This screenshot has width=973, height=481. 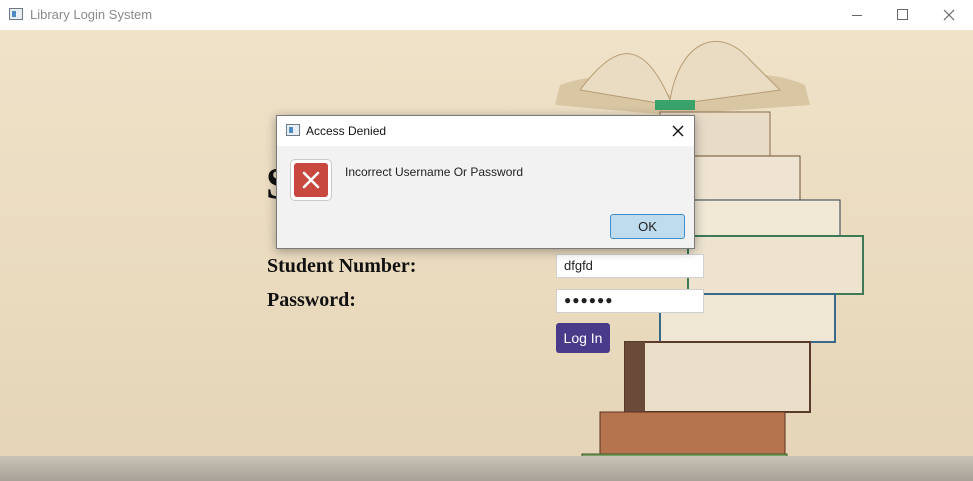 I want to click on dialog-title-bar: Access Denied, so click(x=485, y=131).